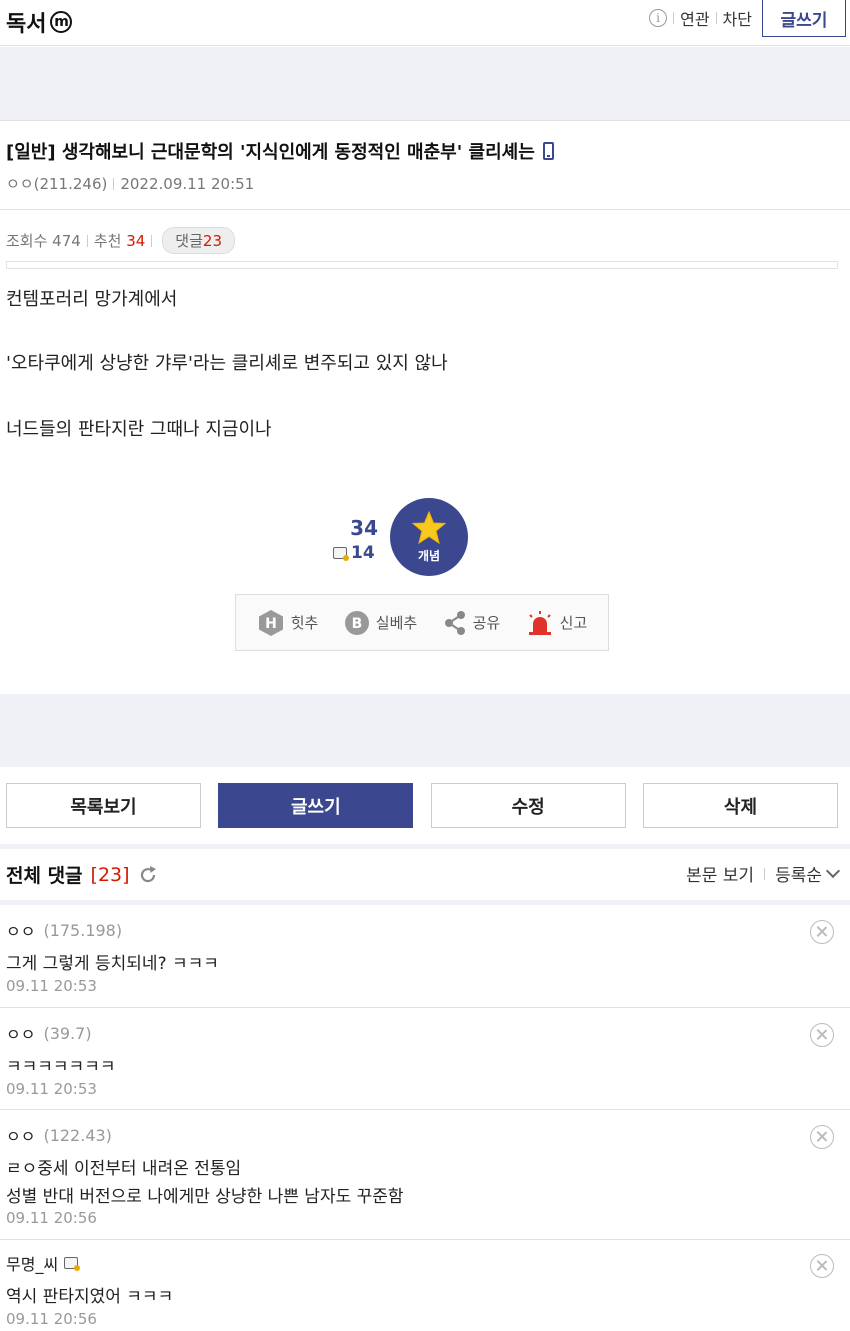 Image resolution: width=850 pixels, height=1331 pixels. Describe the element at coordinates (486, 623) in the screenshot. I see `share-label: 공유` at that location.